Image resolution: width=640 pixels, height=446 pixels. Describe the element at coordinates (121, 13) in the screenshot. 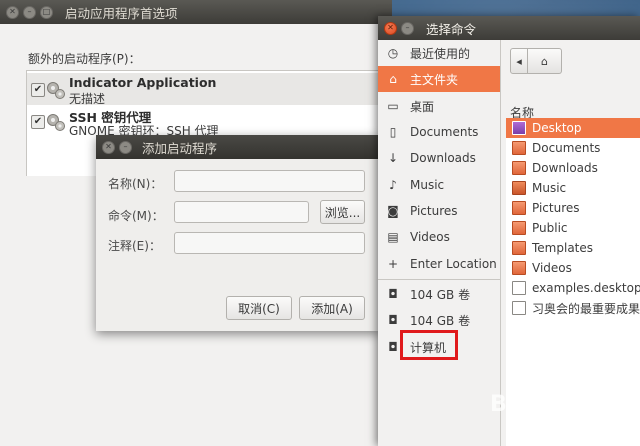

I see `window-title: 启动应用程序首选项` at that location.